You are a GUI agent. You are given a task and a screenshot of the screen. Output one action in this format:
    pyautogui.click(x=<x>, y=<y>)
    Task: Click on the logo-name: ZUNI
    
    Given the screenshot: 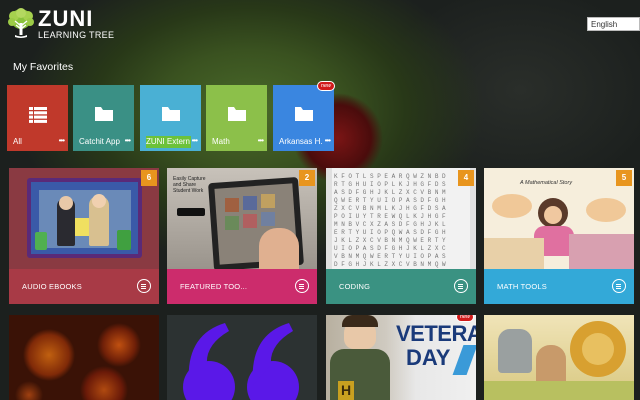 What is the action you would take?
    pyautogui.click(x=66, y=18)
    